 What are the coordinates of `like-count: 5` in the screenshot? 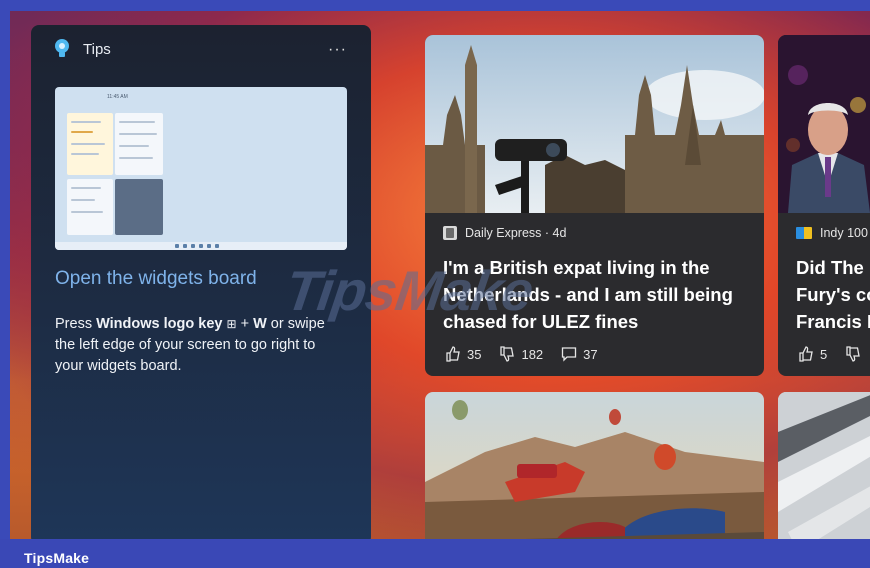 It's located at (824, 354).